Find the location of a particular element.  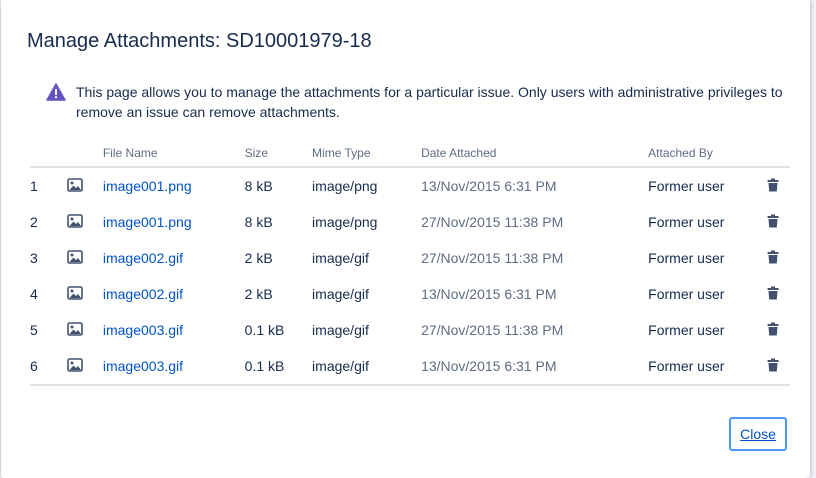

header-index is located at coordinates (49, 154).